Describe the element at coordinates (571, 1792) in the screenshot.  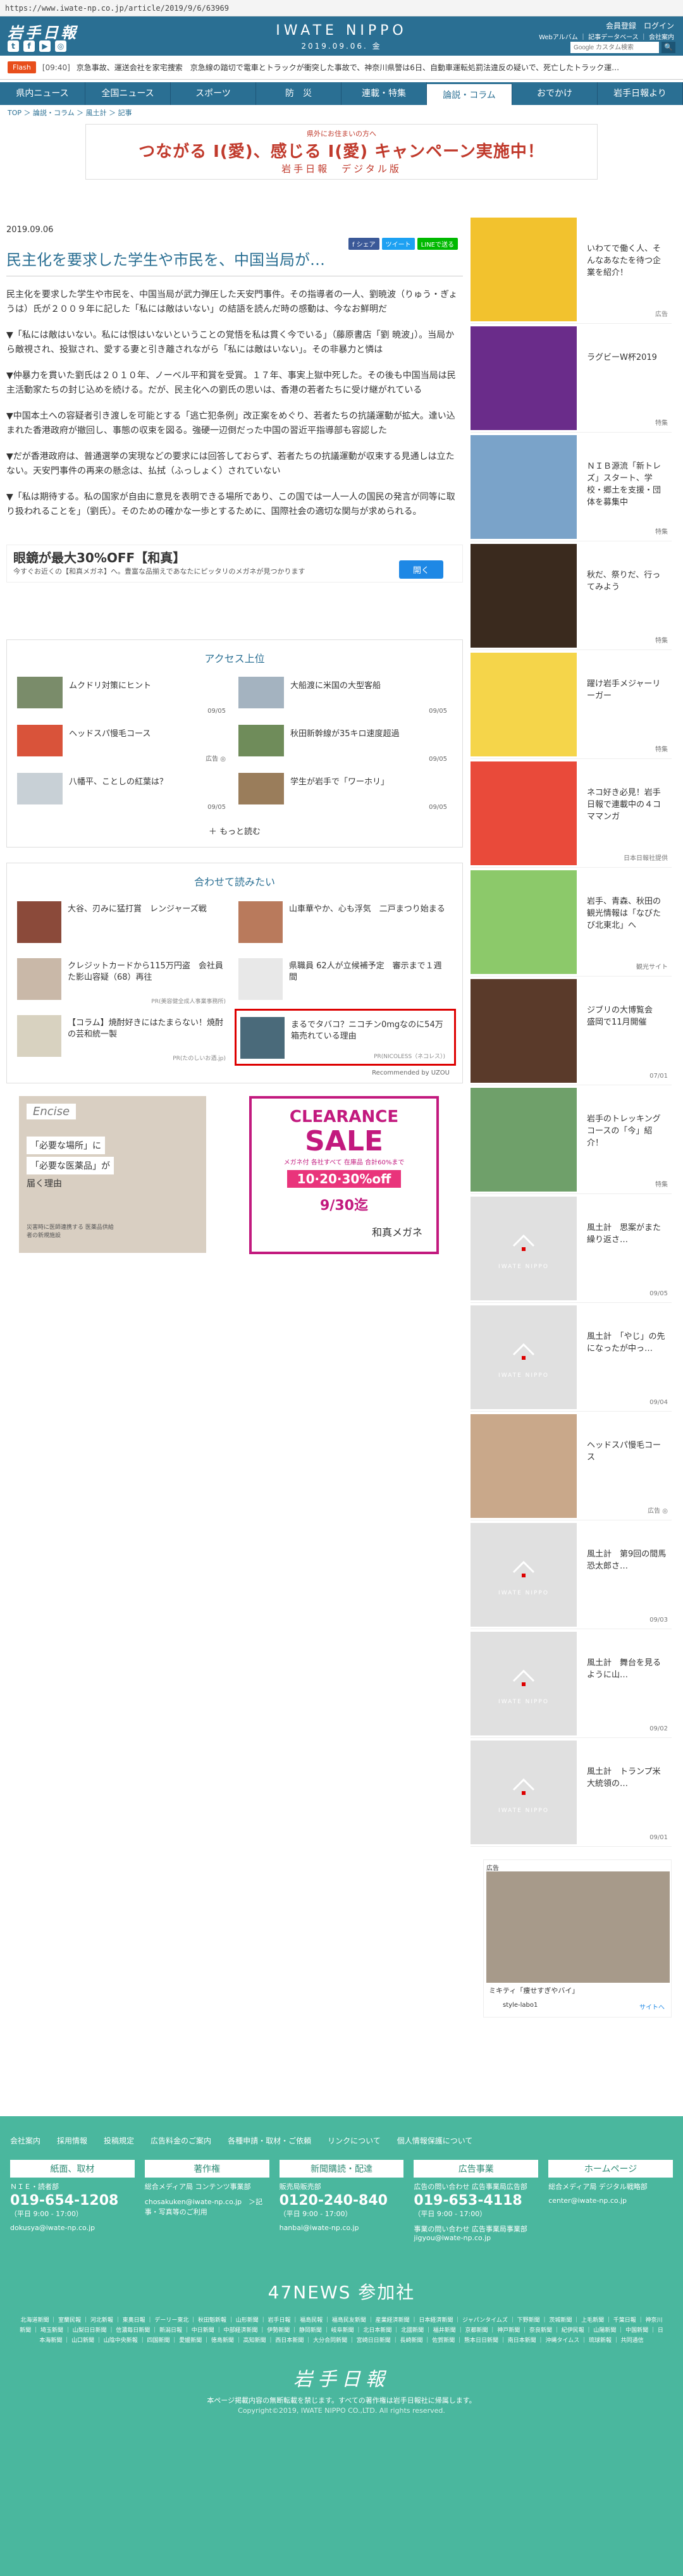
I see `sidebar-item: IWATE NIPPO 風土計 トランプ米大統領の… 09/01` at that location.